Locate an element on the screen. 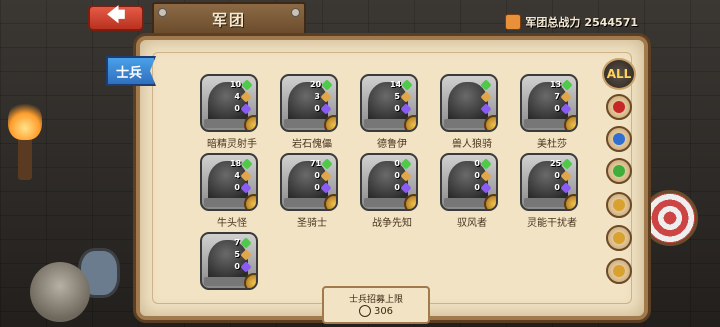  unit-stat-value: 18 is located at coordinates (236, 163).